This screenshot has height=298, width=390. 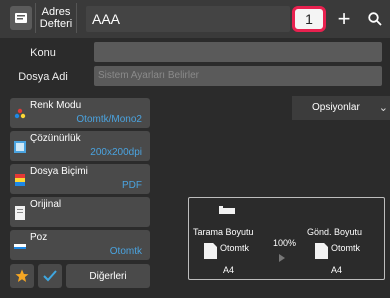 I want to click on options-label: Opsiyonlar, so click(x=336, y=107).